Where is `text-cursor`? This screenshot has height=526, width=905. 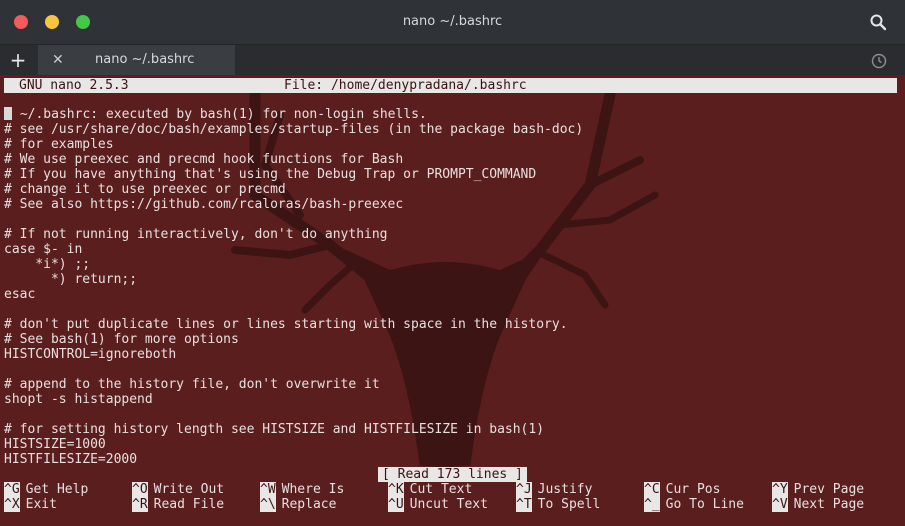
text-cursor is located at coordinates (8, 113).